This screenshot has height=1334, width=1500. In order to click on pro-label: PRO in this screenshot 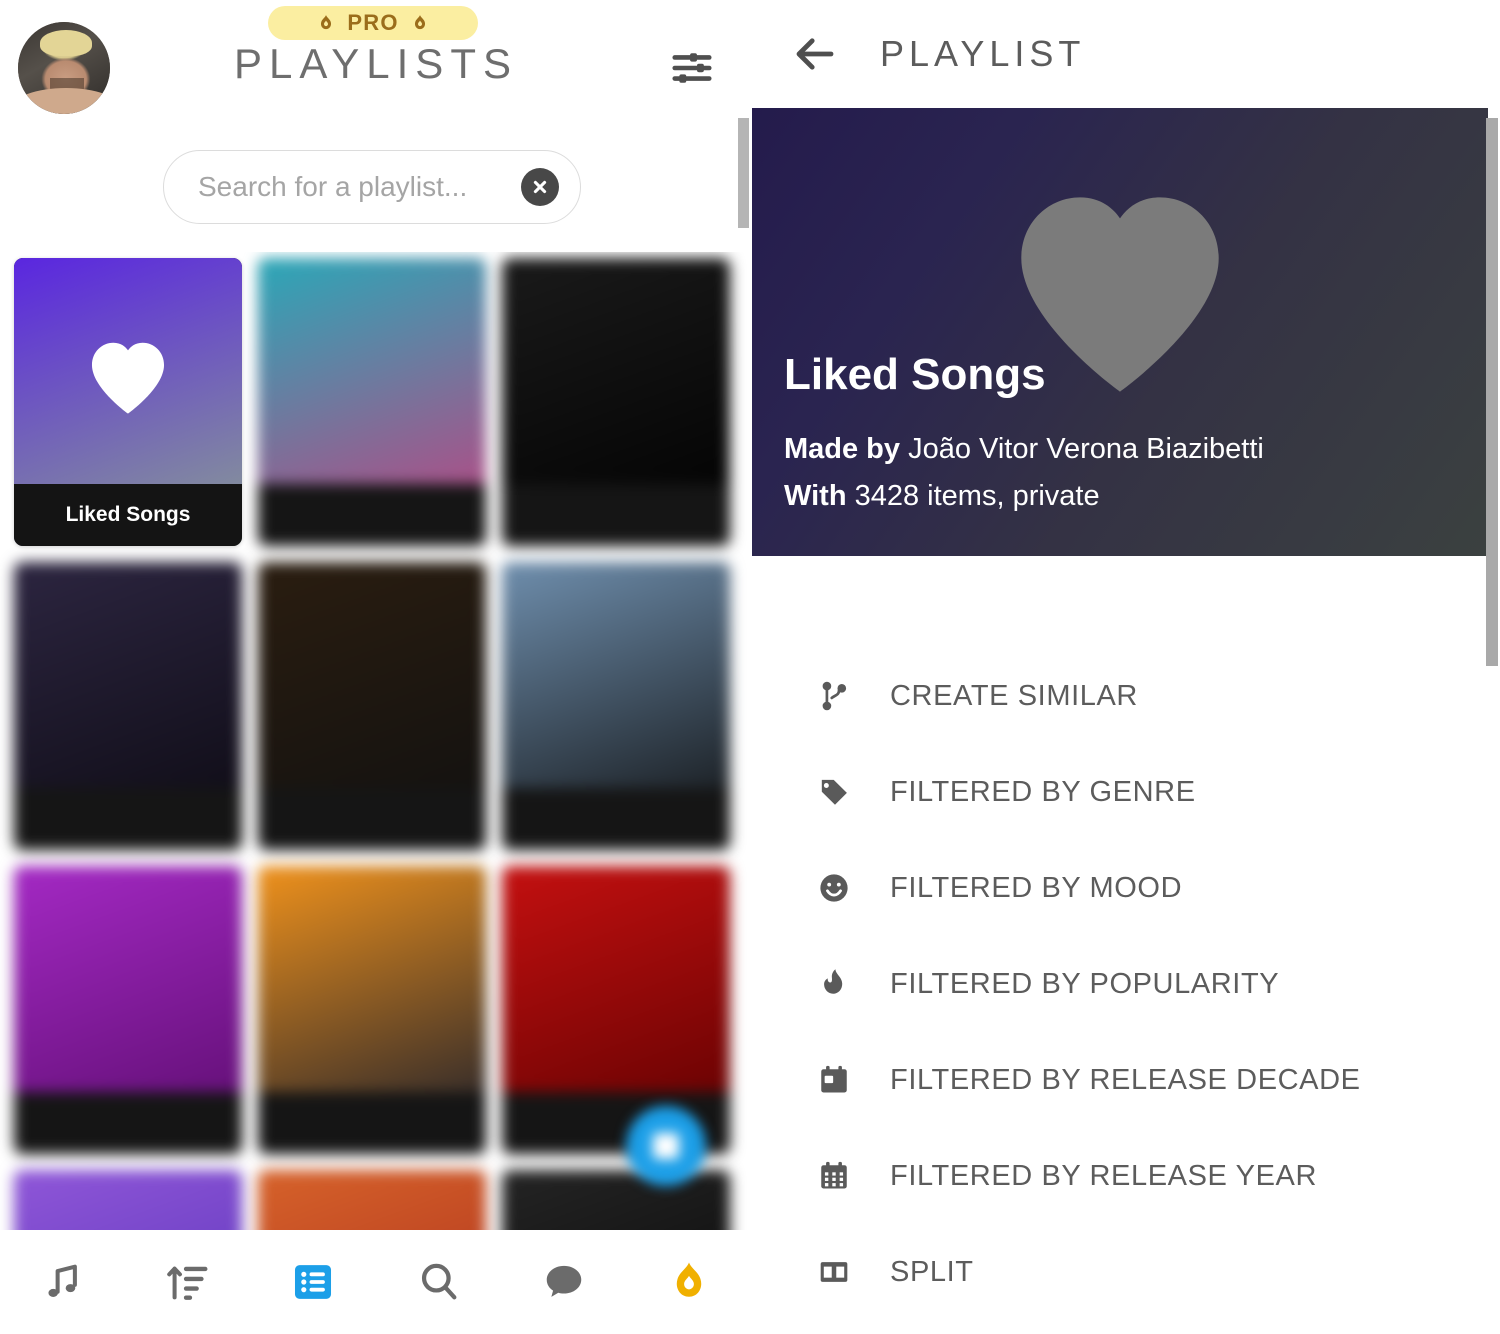, I will do `click(373, 22)`.